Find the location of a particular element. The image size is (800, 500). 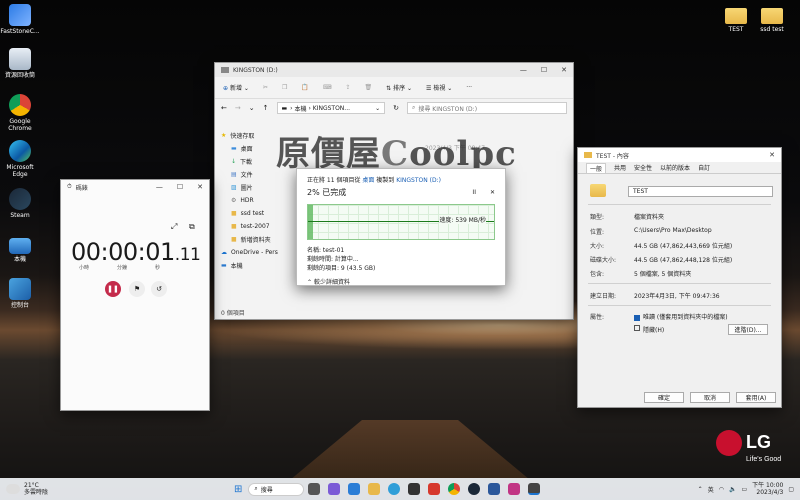

tab-previous-versions: 以前的版本 is located at coordinates (675, 167).